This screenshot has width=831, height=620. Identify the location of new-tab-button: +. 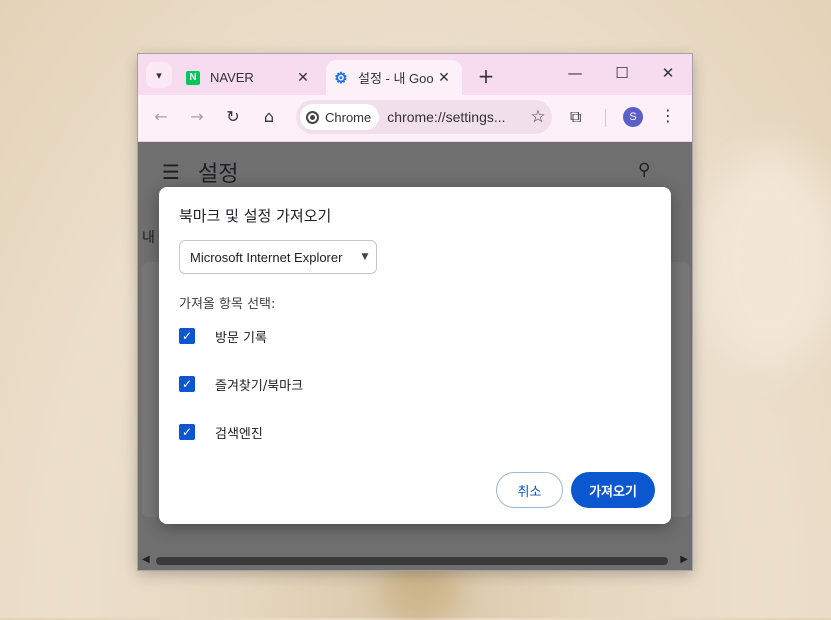
(486, 76).